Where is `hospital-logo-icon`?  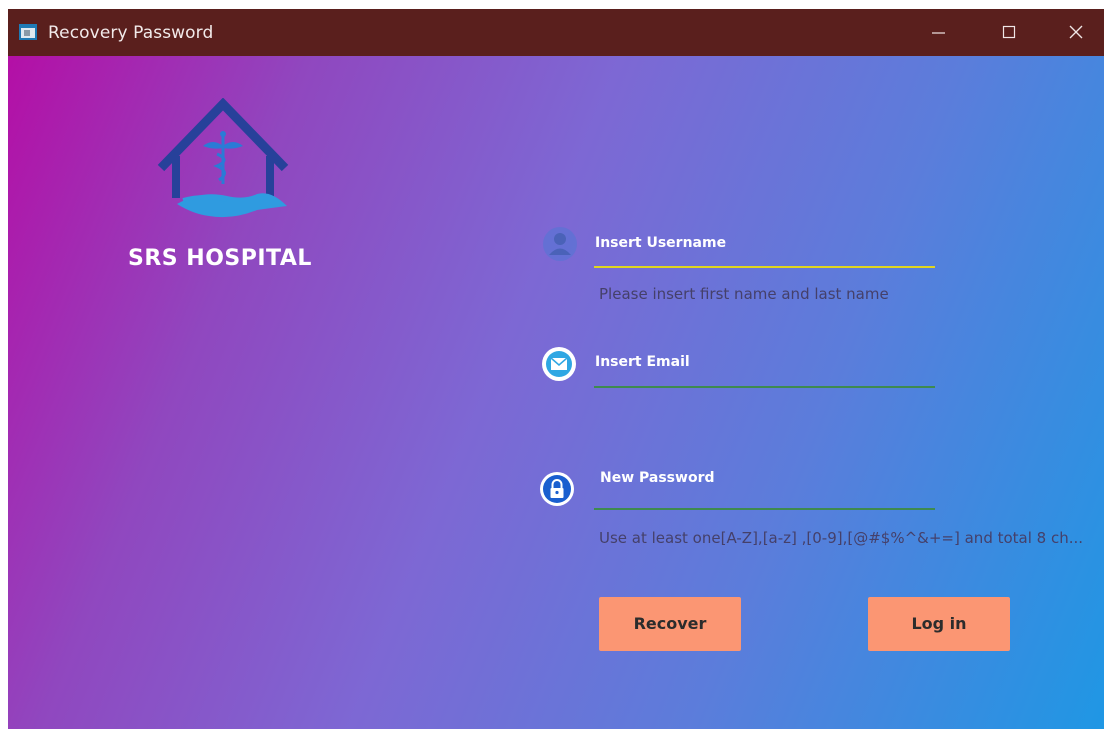 hospital-logo-icon is located at coordinates (223, 158).